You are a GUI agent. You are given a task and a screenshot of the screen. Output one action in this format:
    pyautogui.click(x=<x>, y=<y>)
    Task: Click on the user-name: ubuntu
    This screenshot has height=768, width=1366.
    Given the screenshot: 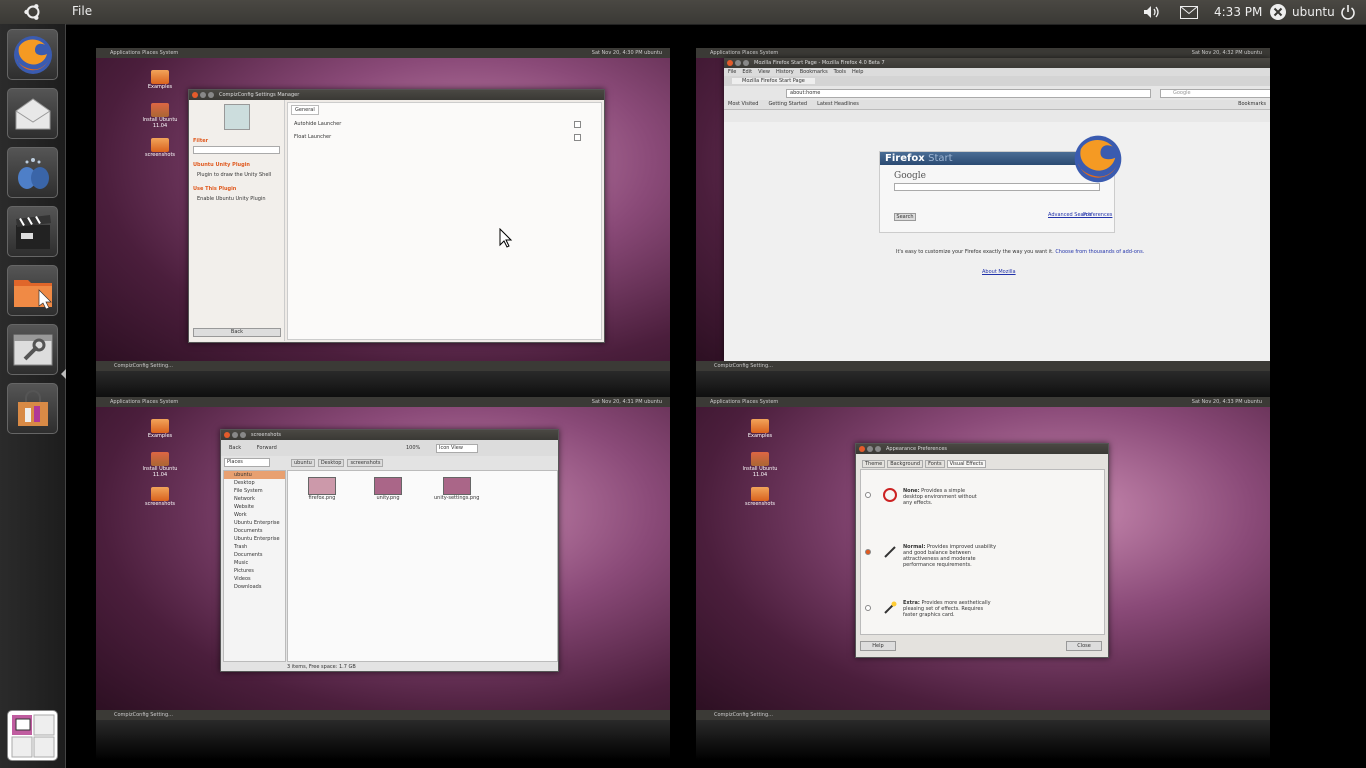 What is the action you would take?
    pyautogui.click(x=1313, y=12)
    